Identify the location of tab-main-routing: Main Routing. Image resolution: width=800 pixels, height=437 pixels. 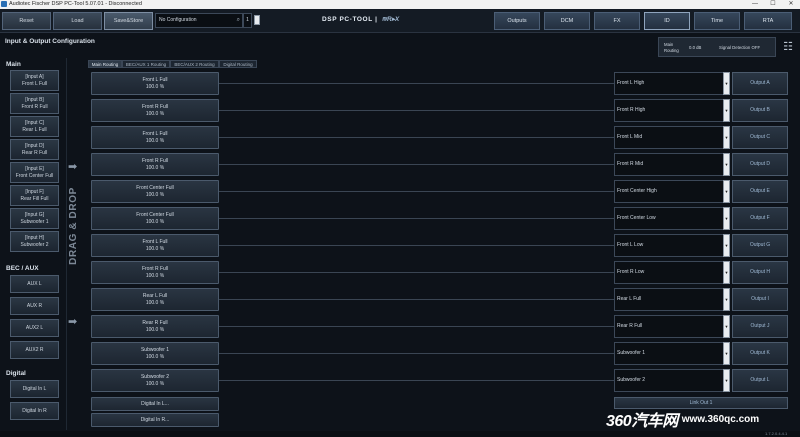
(105, 64).